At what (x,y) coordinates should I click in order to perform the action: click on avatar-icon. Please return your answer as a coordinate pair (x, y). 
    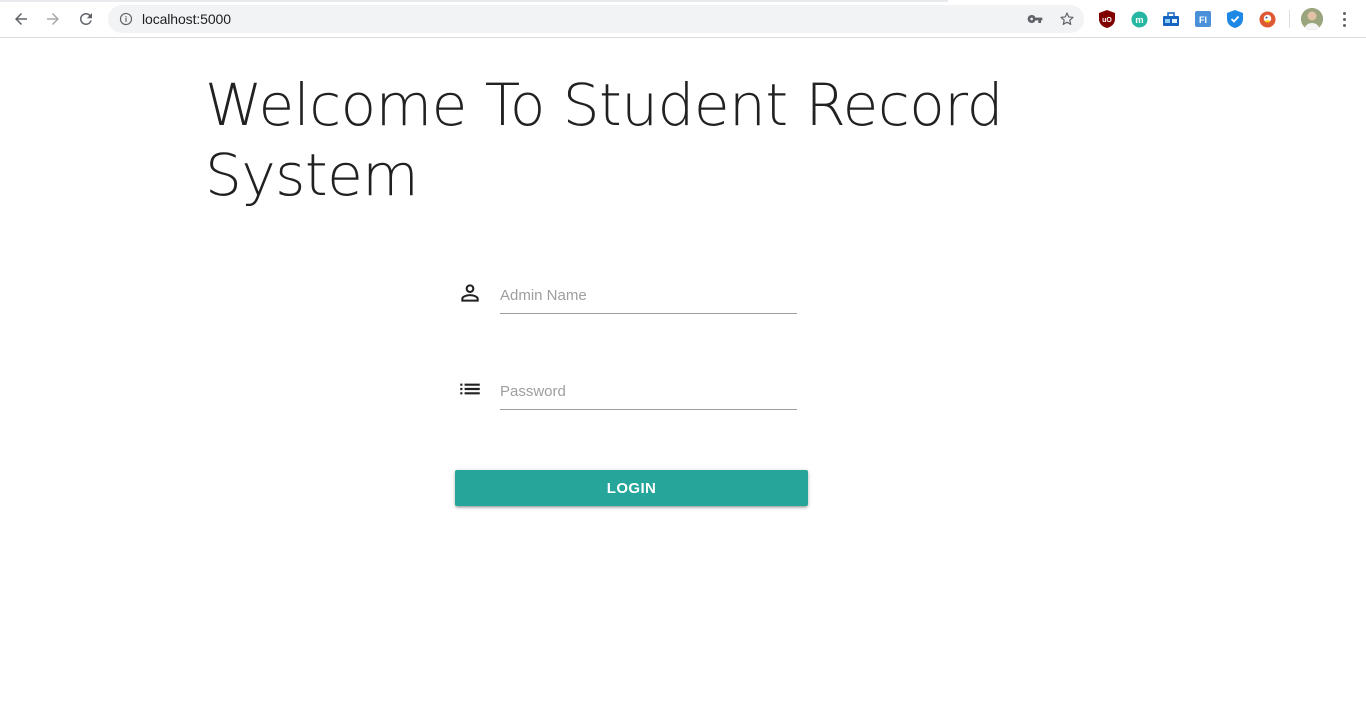
    Looking at the image, I should click on (1312, 19).